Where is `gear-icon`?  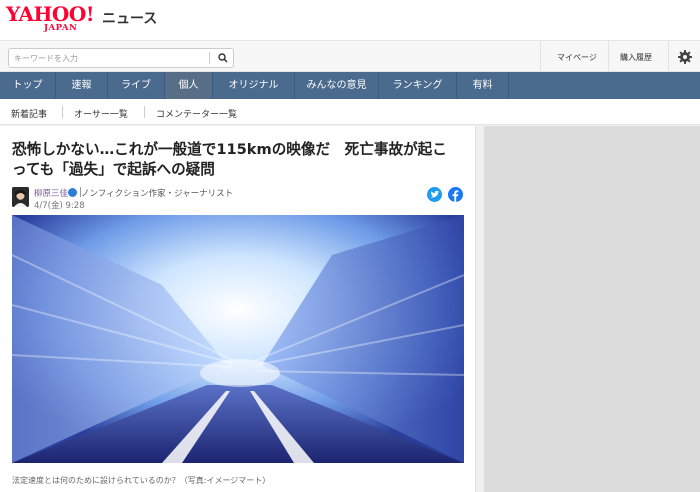 gear-icon is located at coordinates (685, 57).